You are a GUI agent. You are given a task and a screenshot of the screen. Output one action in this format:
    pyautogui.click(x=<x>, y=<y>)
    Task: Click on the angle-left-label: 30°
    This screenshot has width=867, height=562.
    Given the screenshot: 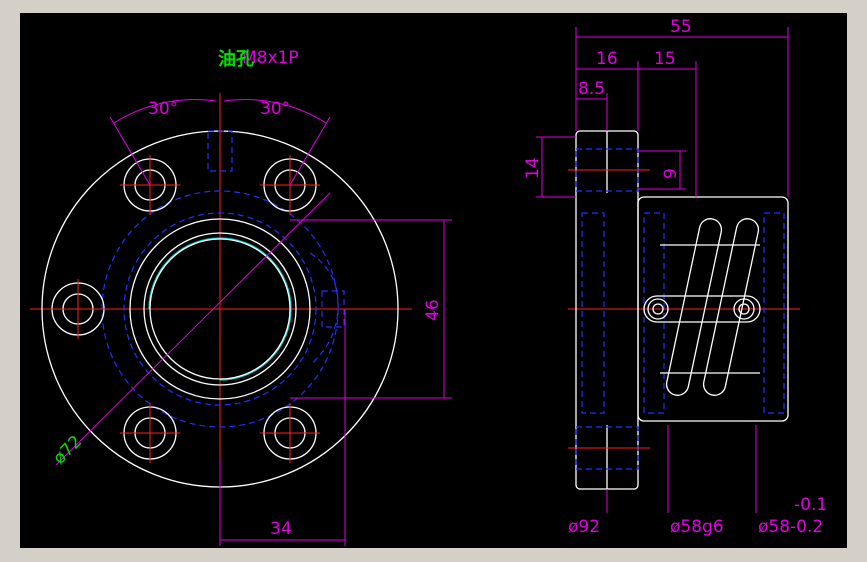 What is the action you would take?
    pyautogui.click(x=163, y=109)
    